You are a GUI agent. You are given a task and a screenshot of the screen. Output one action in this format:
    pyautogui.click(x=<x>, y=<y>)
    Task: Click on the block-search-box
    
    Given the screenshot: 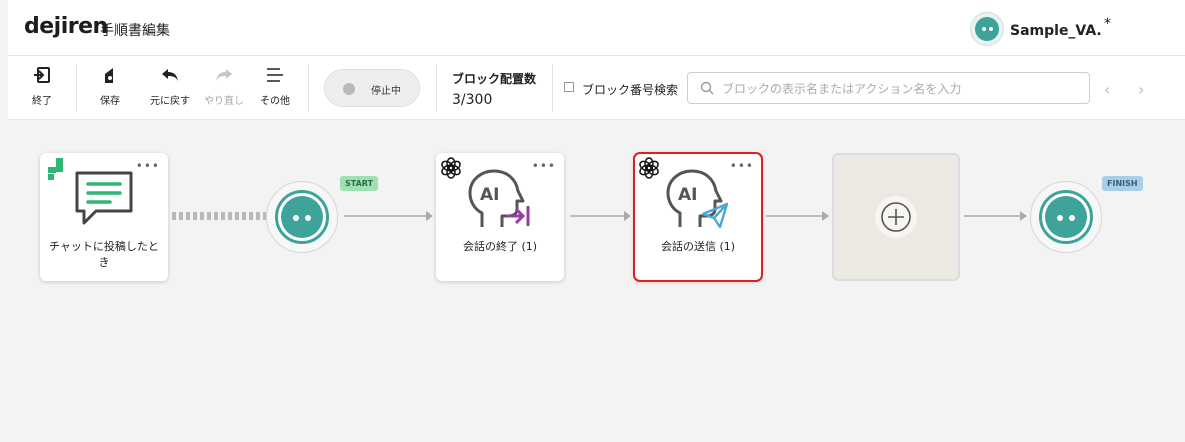 What is the action you would take?
    pyautogui.click(x=888, y=88)
    